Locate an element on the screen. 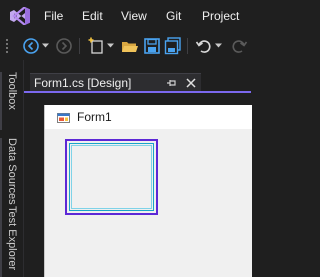 The width and height of the screenshot is (320, 277). save-icon is located at coordinates (152, 46).